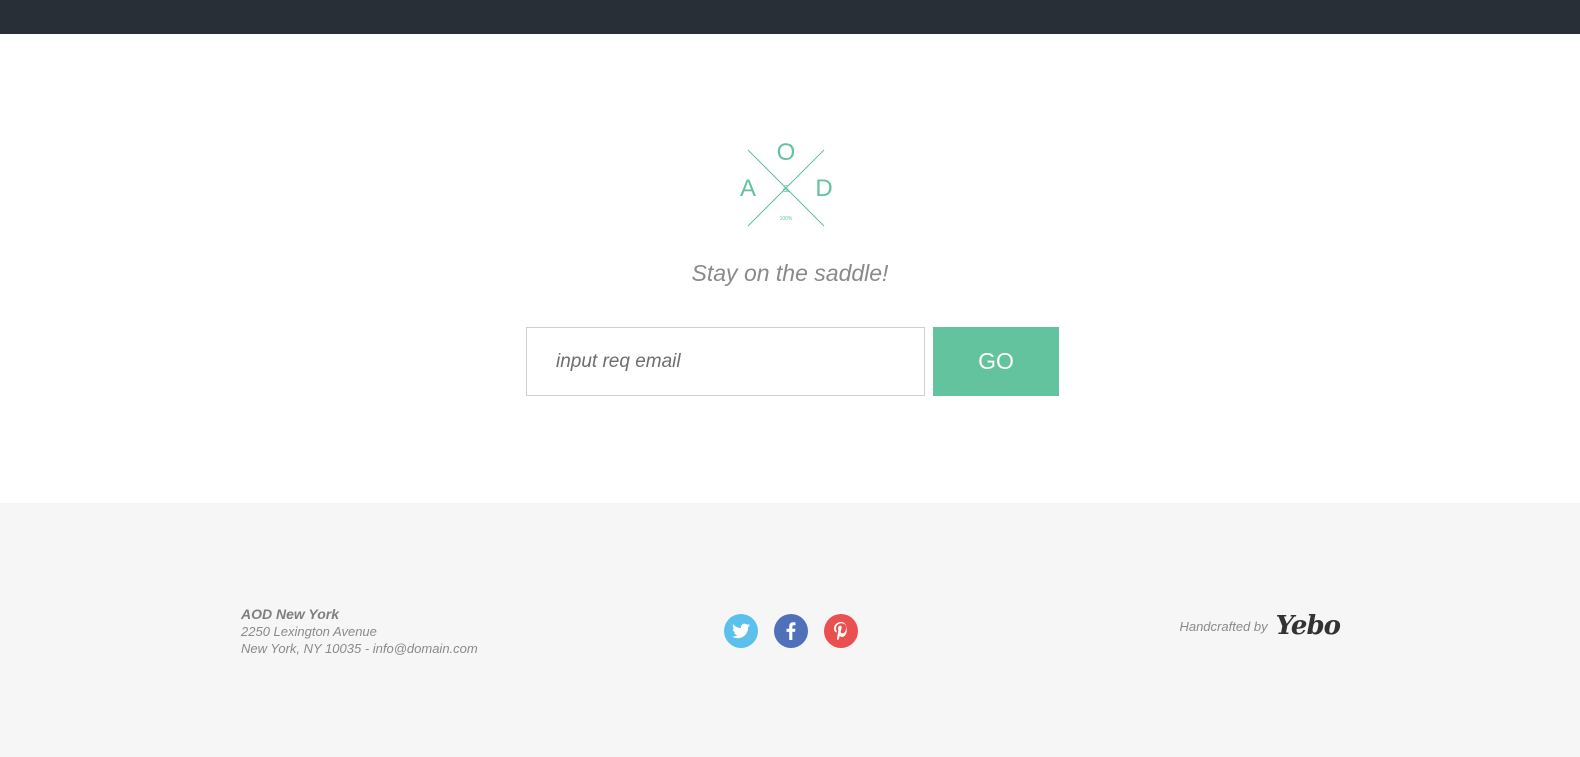  What do you see at coordinates (996, 361) in the screenshot?
I see `go-button: GO` at bounding box center [996, 361].